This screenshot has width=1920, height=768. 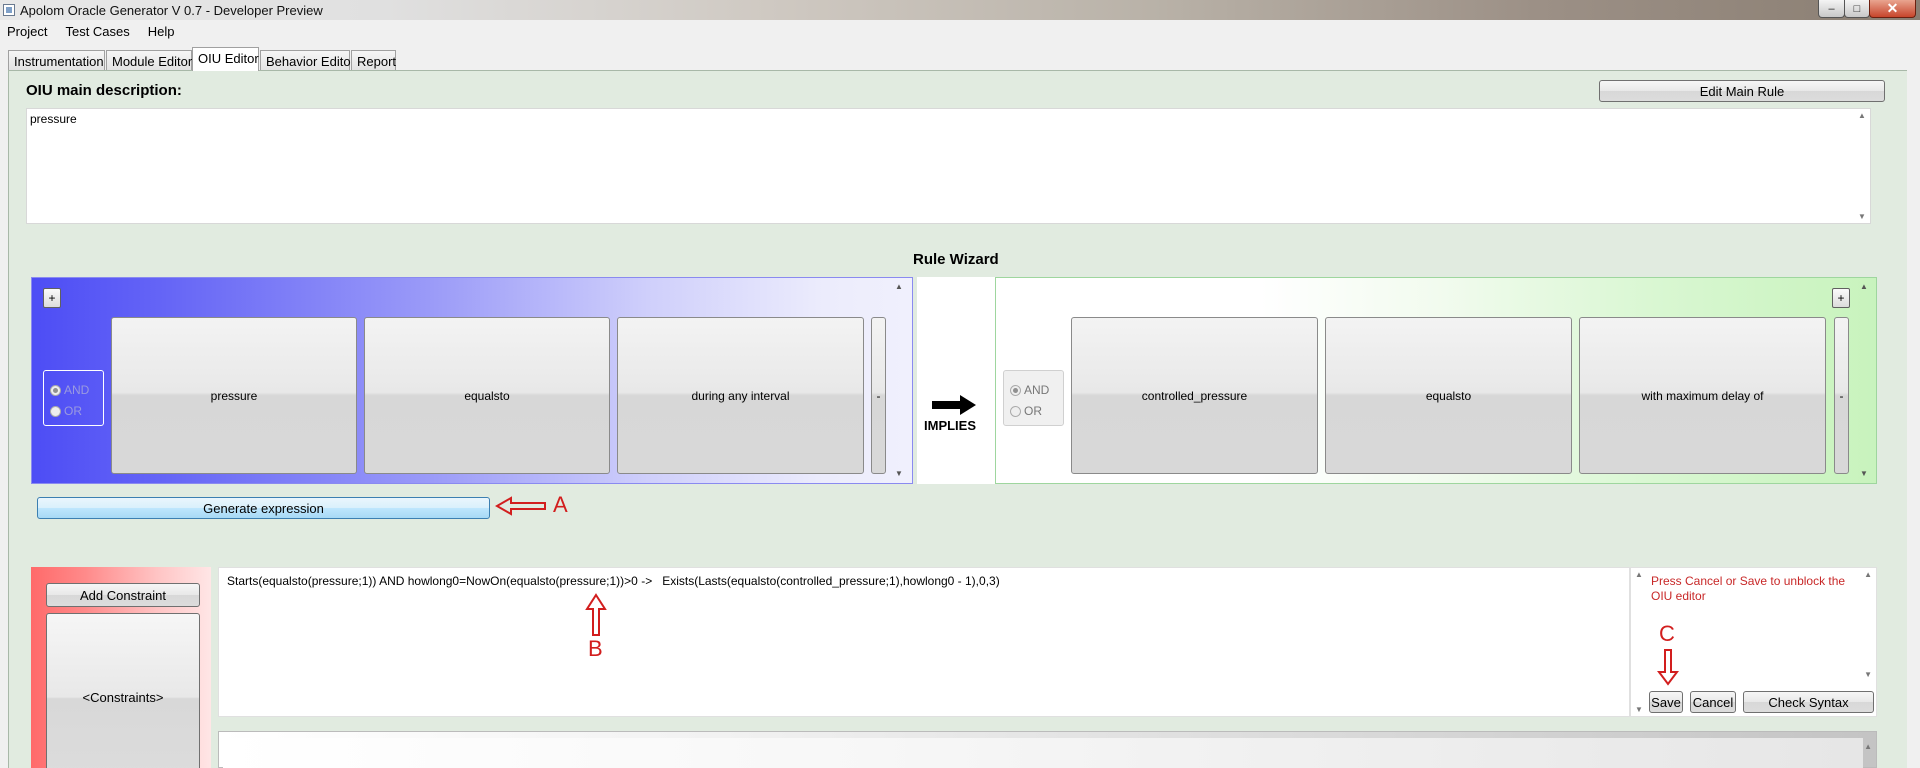 I want to click on tab-oiu-editor: OIU Editor, so click(x=225, y=59).